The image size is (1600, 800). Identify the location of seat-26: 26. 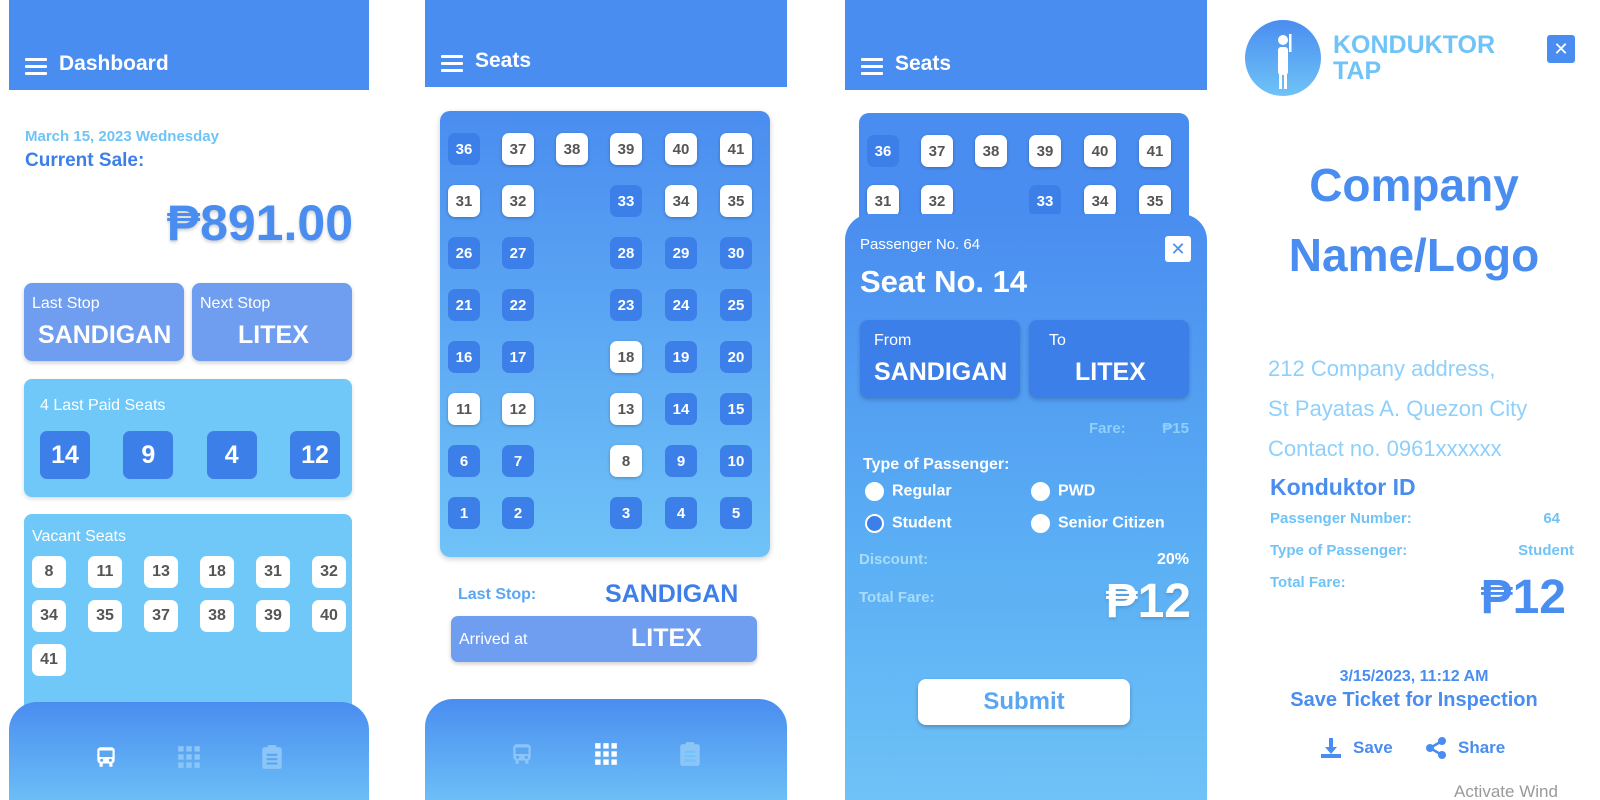
(464, 253).